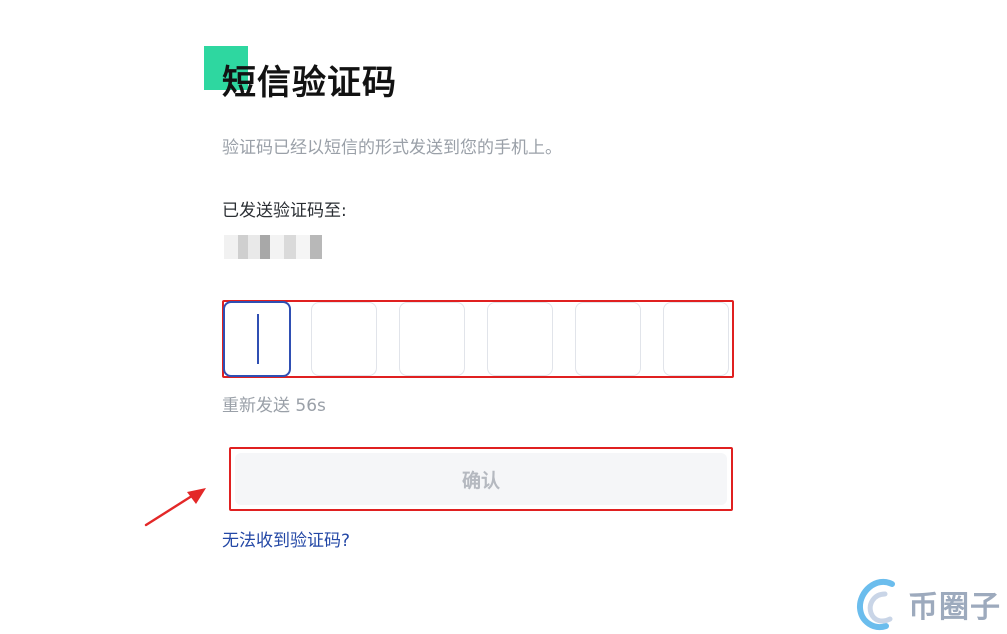  Describe the element at coordinates (286, 541) in the screenshot. I see `cannot-receive-code-link: 无法收到验证码?` at that location.